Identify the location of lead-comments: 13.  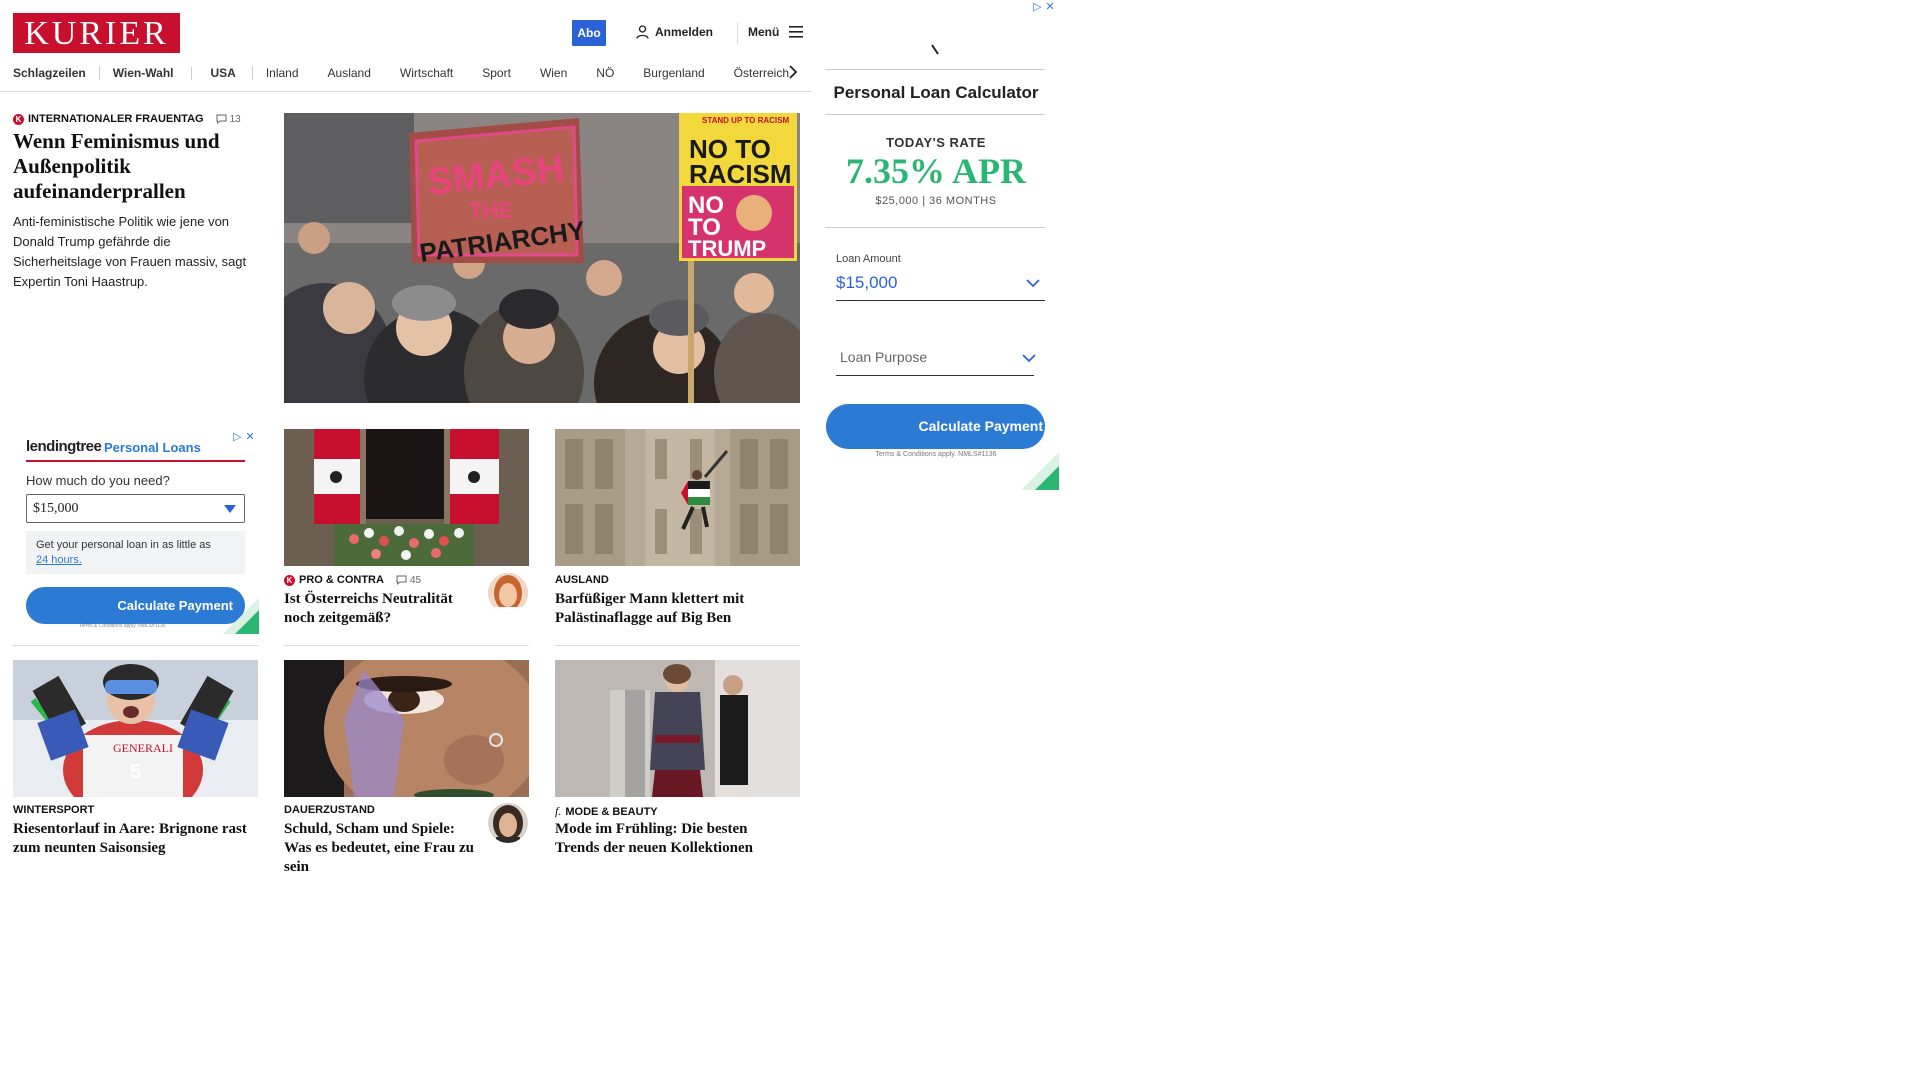
(228, 119).